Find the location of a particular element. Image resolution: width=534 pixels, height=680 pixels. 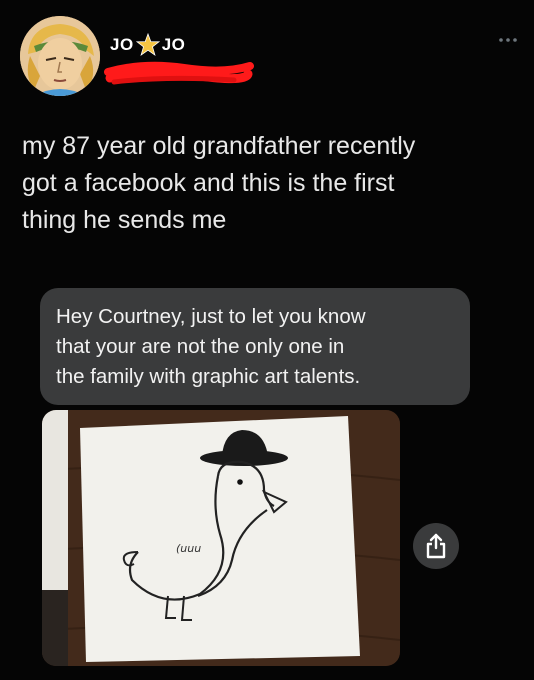

display-name-left: JO is located at coordinates (122, 44).